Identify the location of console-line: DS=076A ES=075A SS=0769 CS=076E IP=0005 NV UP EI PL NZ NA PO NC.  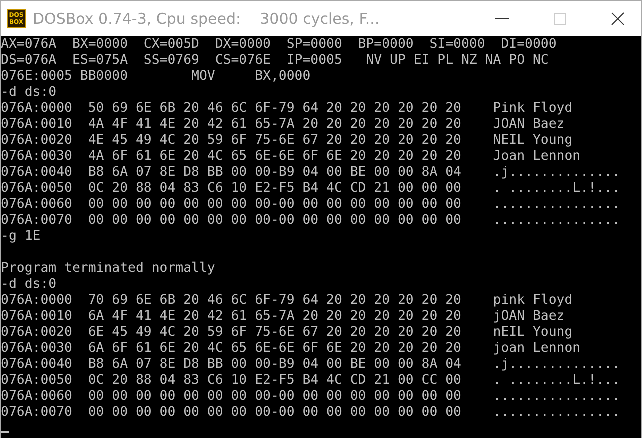
(275, 61).